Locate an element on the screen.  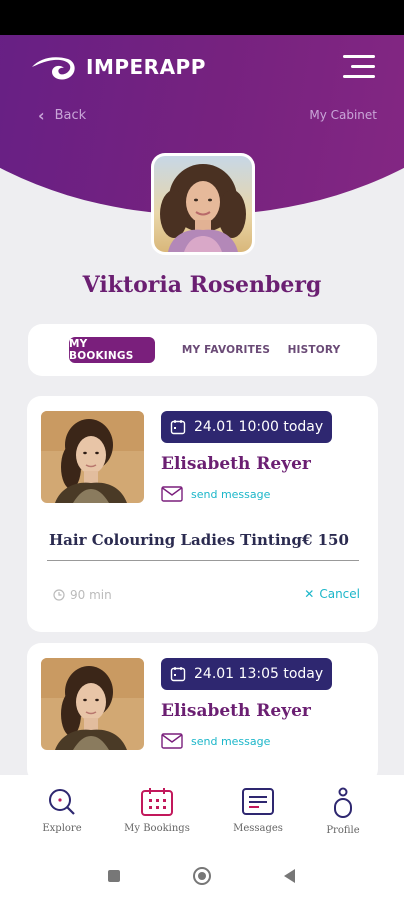
app-logo: IMPERAPP is located at coordinates (118, 67).